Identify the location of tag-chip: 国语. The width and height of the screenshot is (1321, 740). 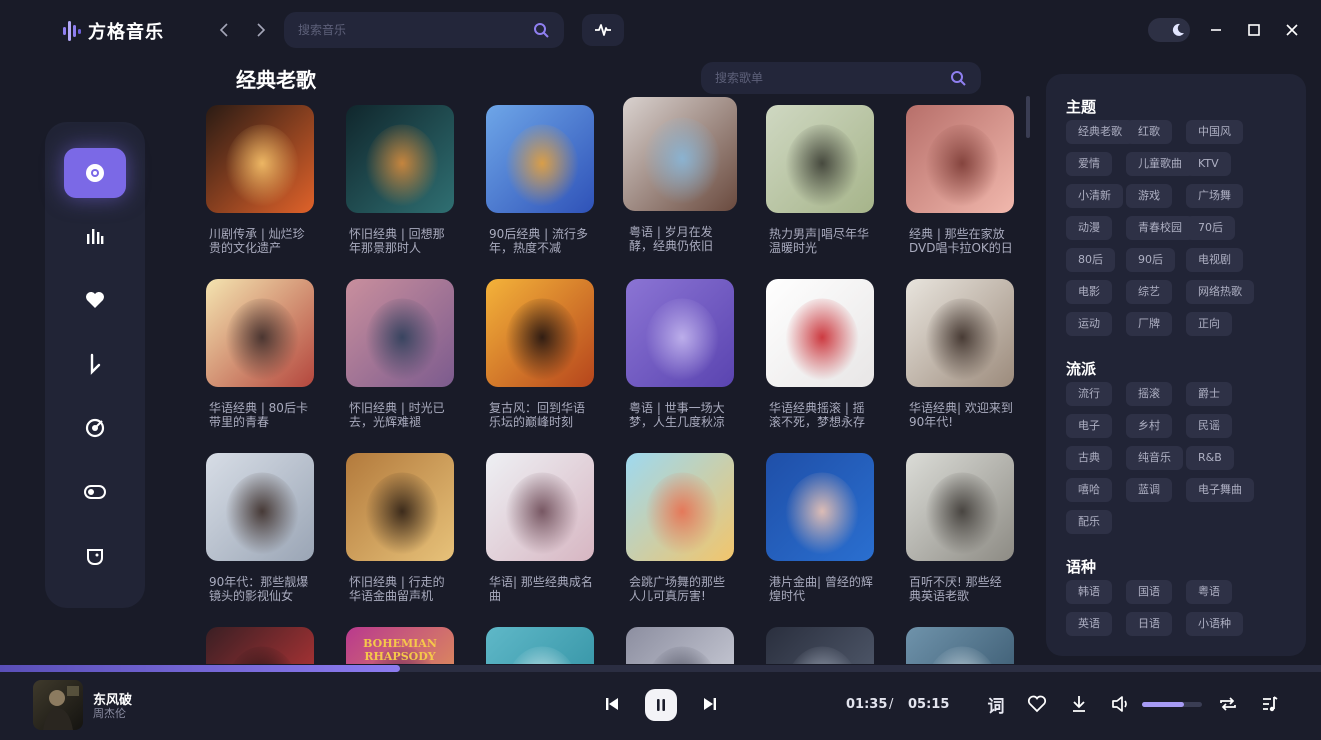
(1149, 592).